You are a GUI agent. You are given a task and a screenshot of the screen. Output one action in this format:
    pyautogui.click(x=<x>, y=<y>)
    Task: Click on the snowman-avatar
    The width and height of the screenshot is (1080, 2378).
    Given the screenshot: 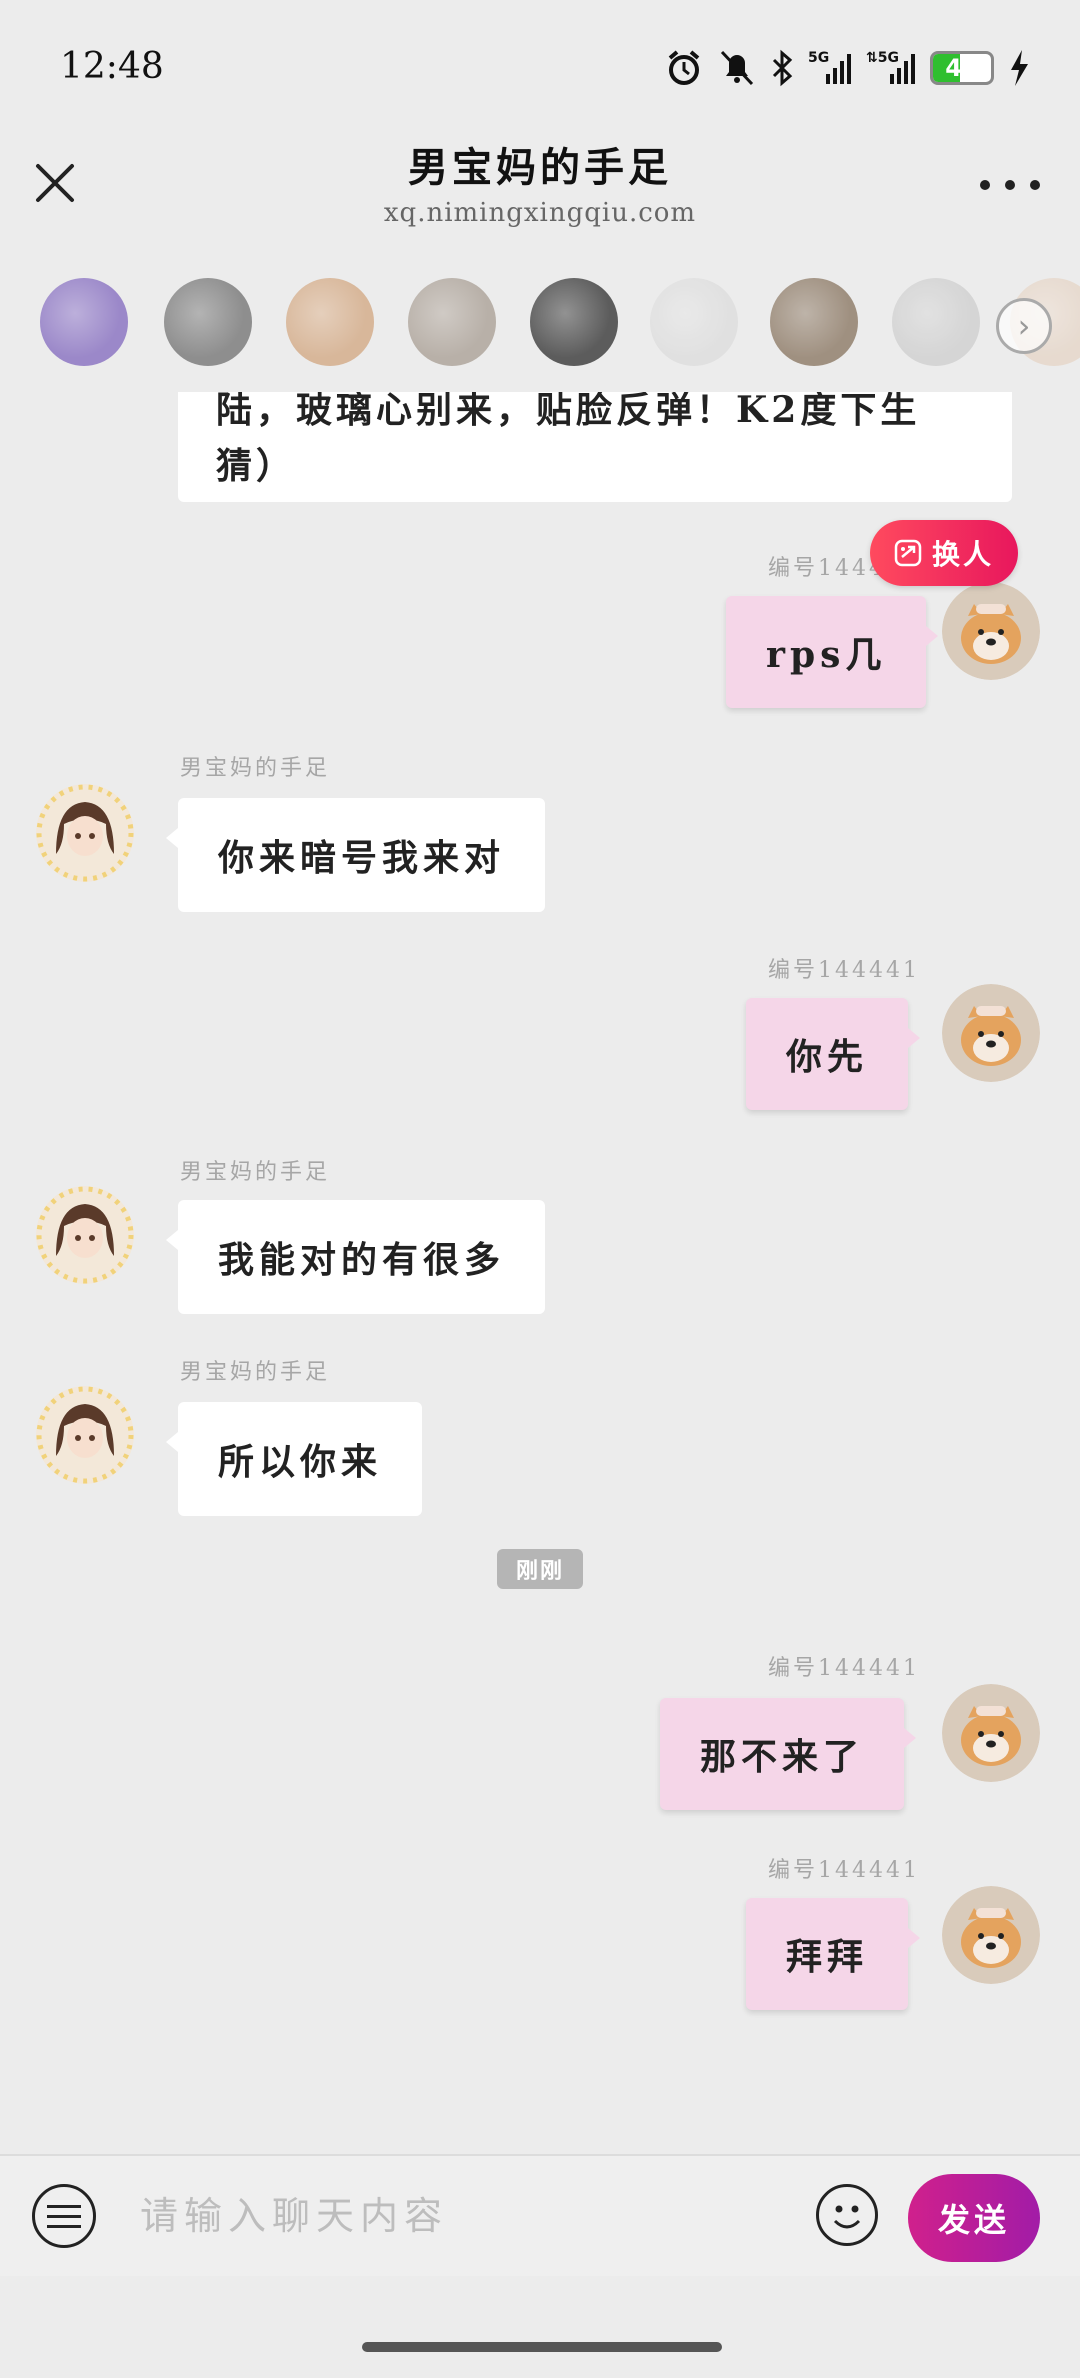 What is the action you would take?
    pyautogui.click(x=694, y=322)
    